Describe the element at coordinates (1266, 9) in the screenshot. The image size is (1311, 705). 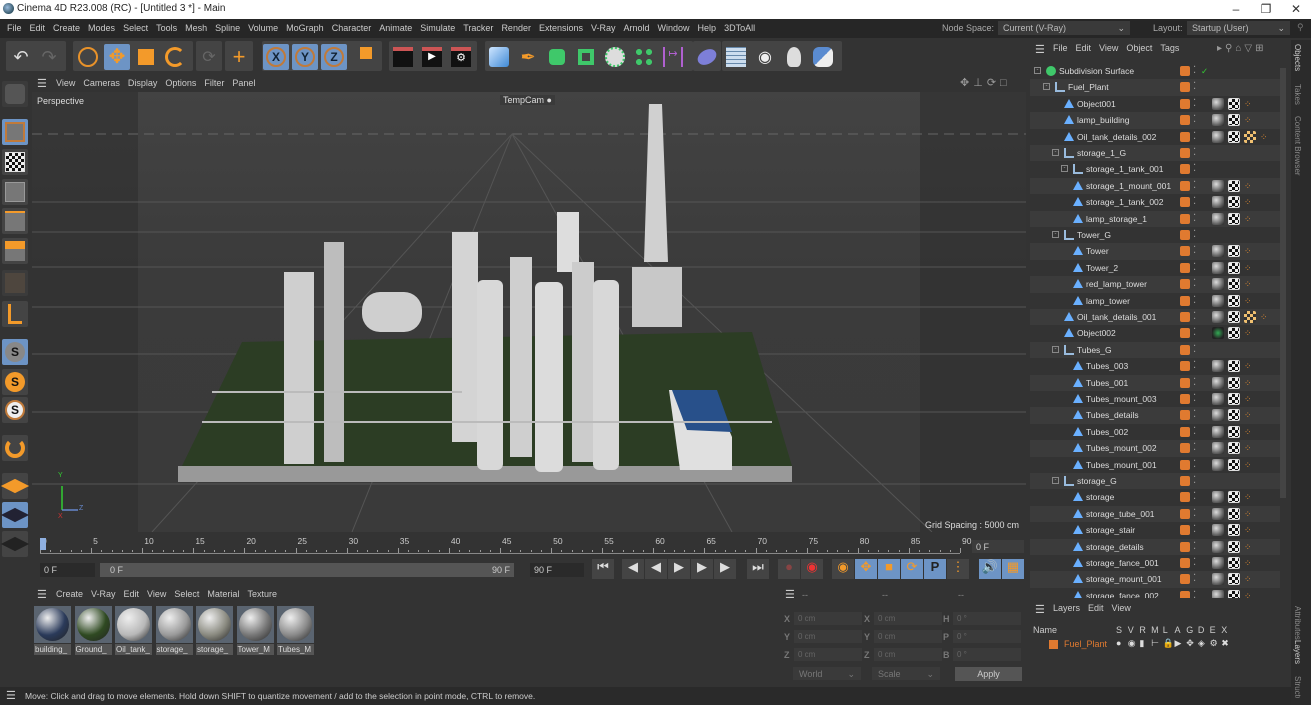
I see `restore-button: ❐` at that location.